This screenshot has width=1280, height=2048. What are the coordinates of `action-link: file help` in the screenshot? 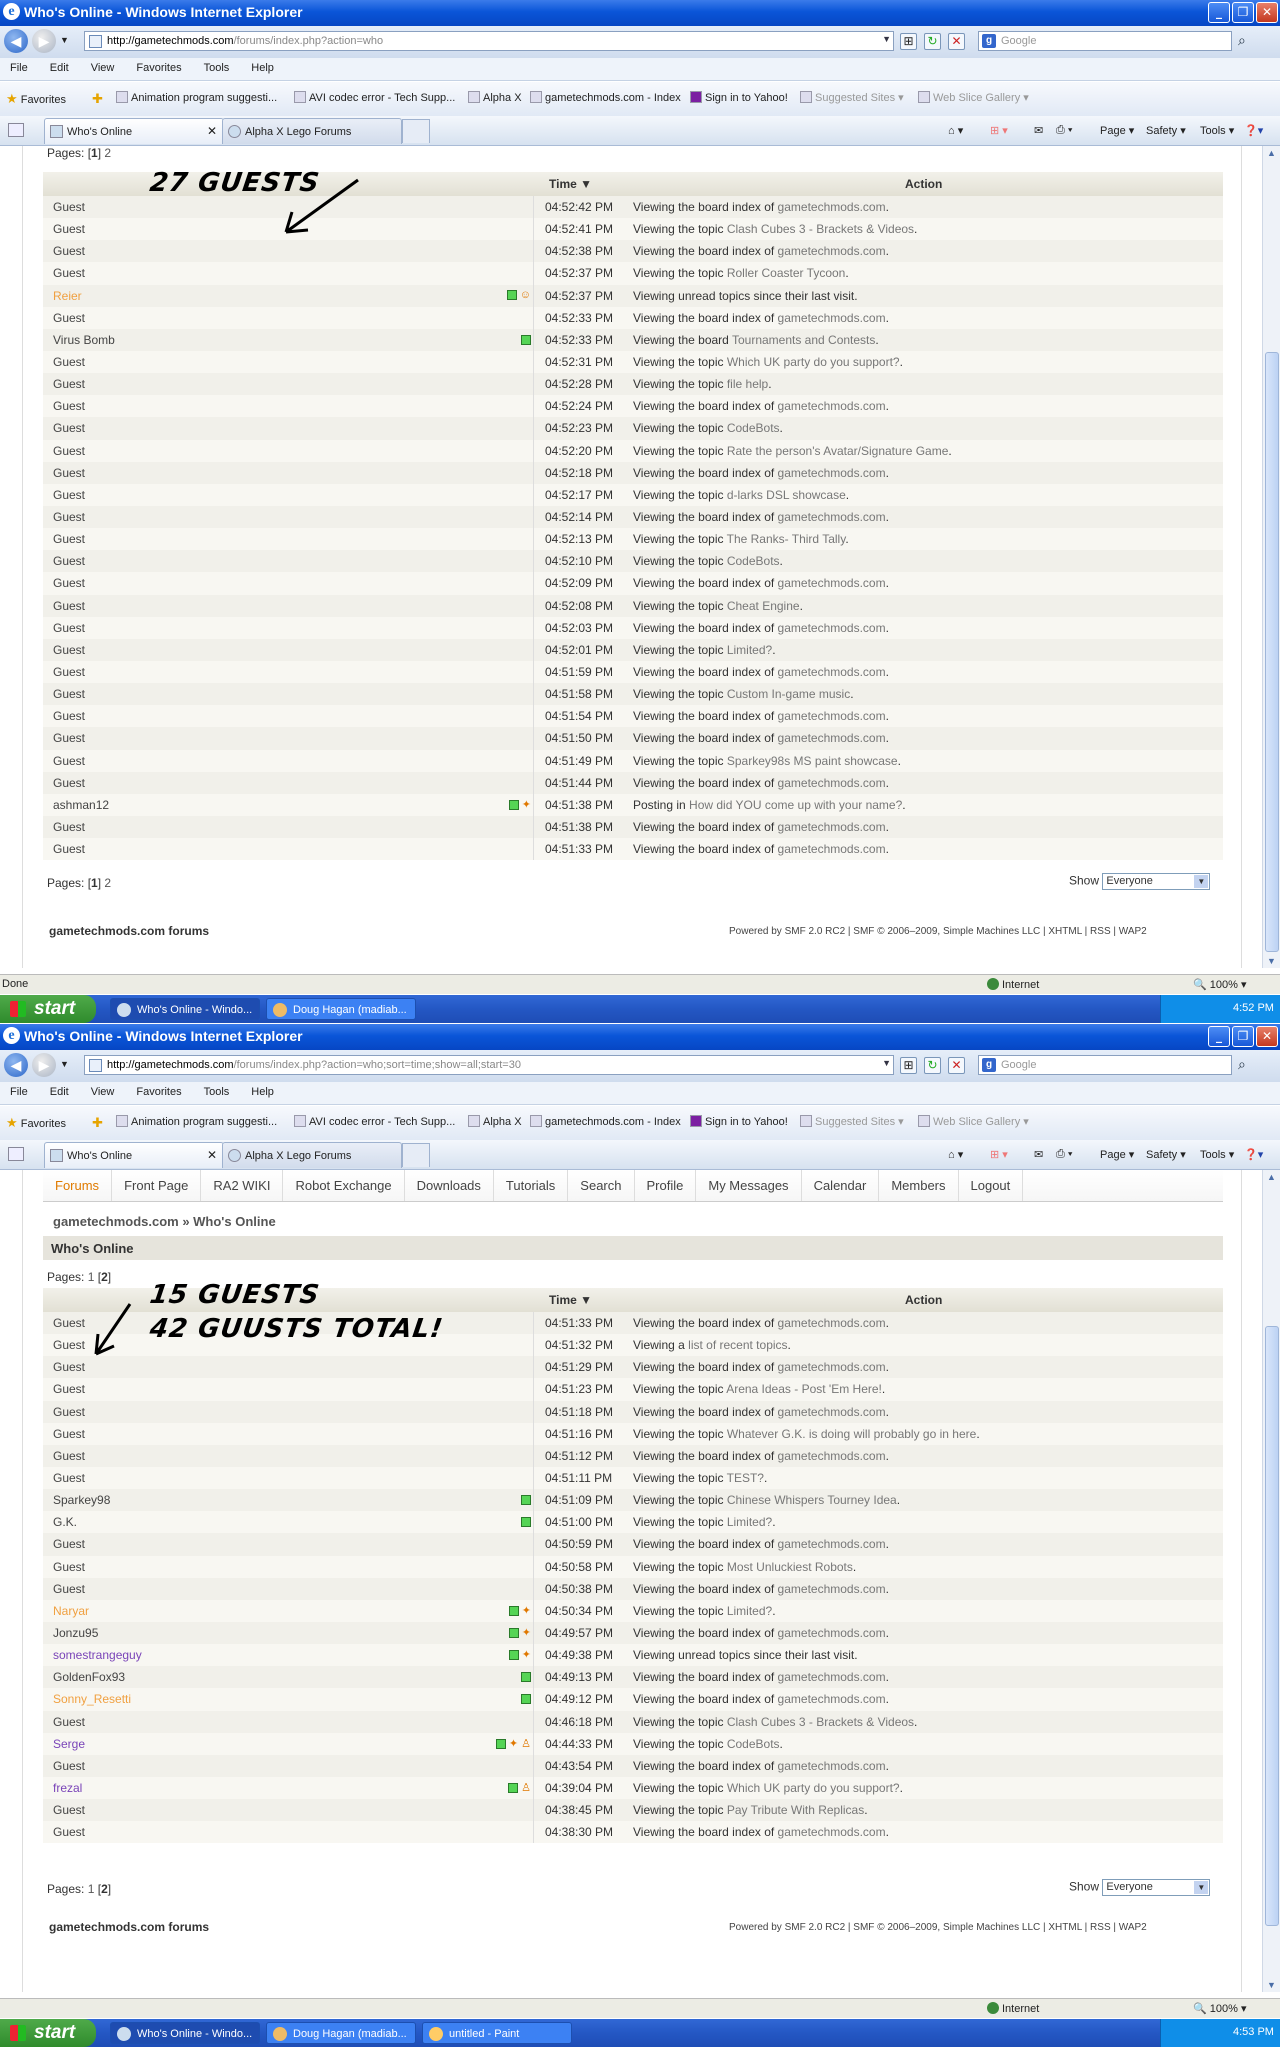 It's located at (747, 384).